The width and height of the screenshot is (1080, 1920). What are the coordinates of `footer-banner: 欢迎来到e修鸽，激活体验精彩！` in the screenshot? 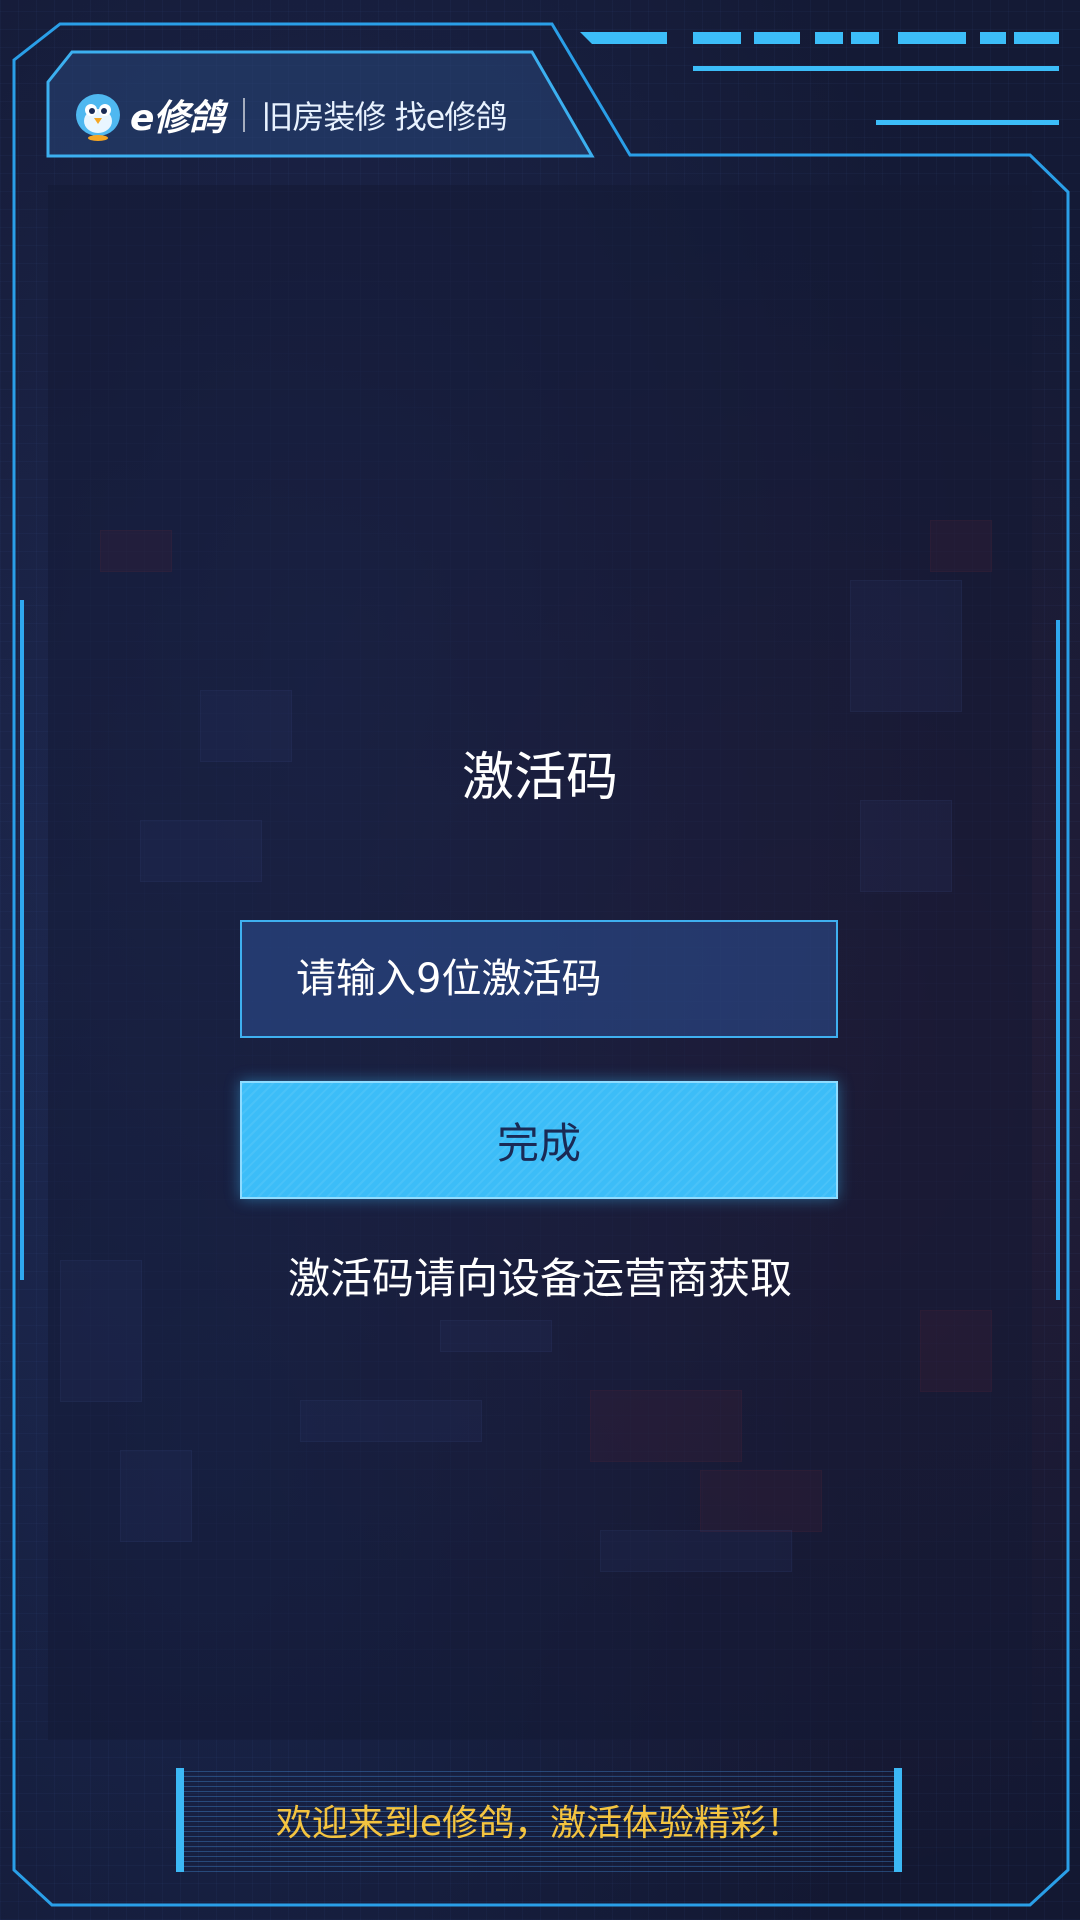 It's located at (539, 1820).